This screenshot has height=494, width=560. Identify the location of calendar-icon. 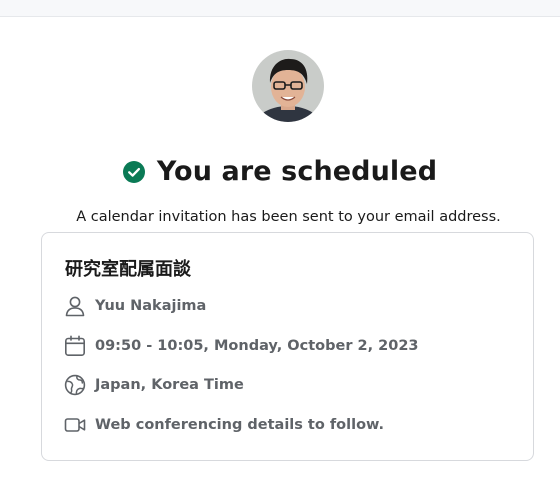
(74, 346).